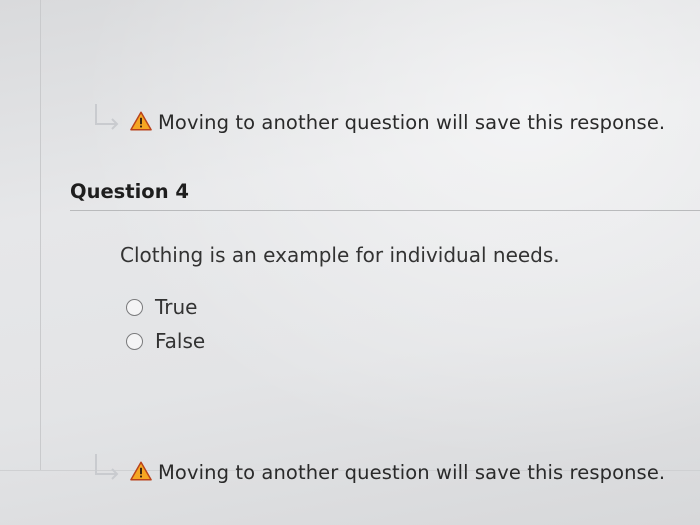 Image resolution: width=700 pixels, height=525 pixels. I want to click on option-false: False, so click(165, 341).